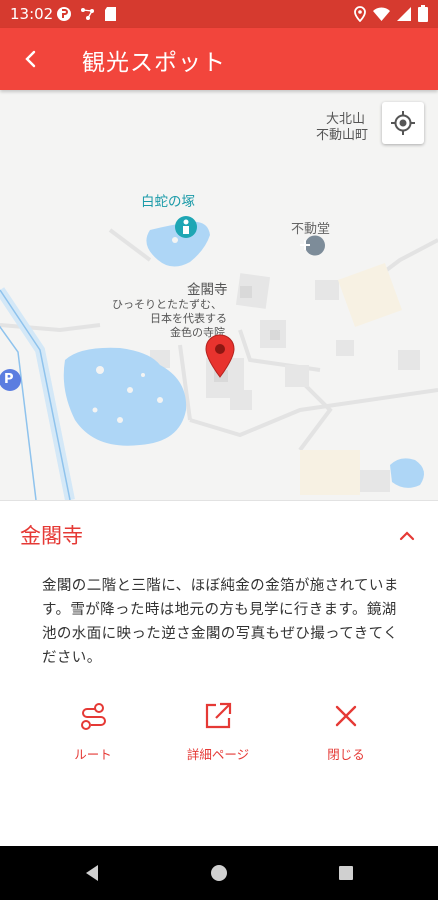 The width and height of the screenshot is (438, 900). Describe the element at coordinates (218, 754) in the screenshot. I see `detail-page-label: 詳細ページ` at that location.